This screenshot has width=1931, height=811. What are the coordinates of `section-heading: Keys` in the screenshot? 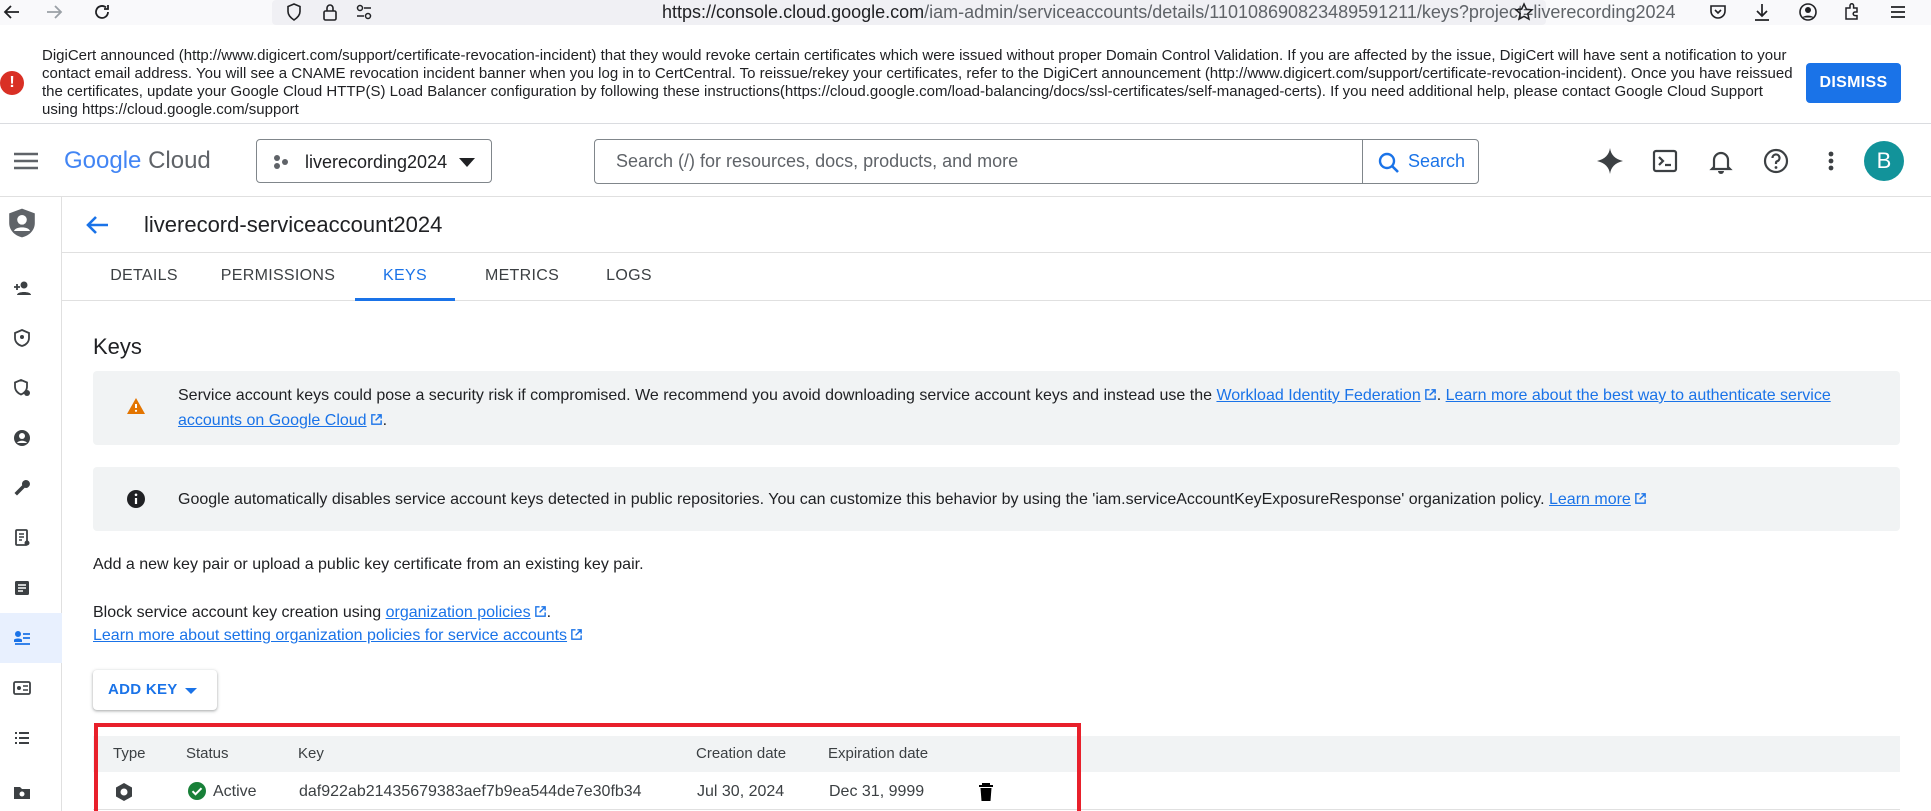 It's located at (117, 346).